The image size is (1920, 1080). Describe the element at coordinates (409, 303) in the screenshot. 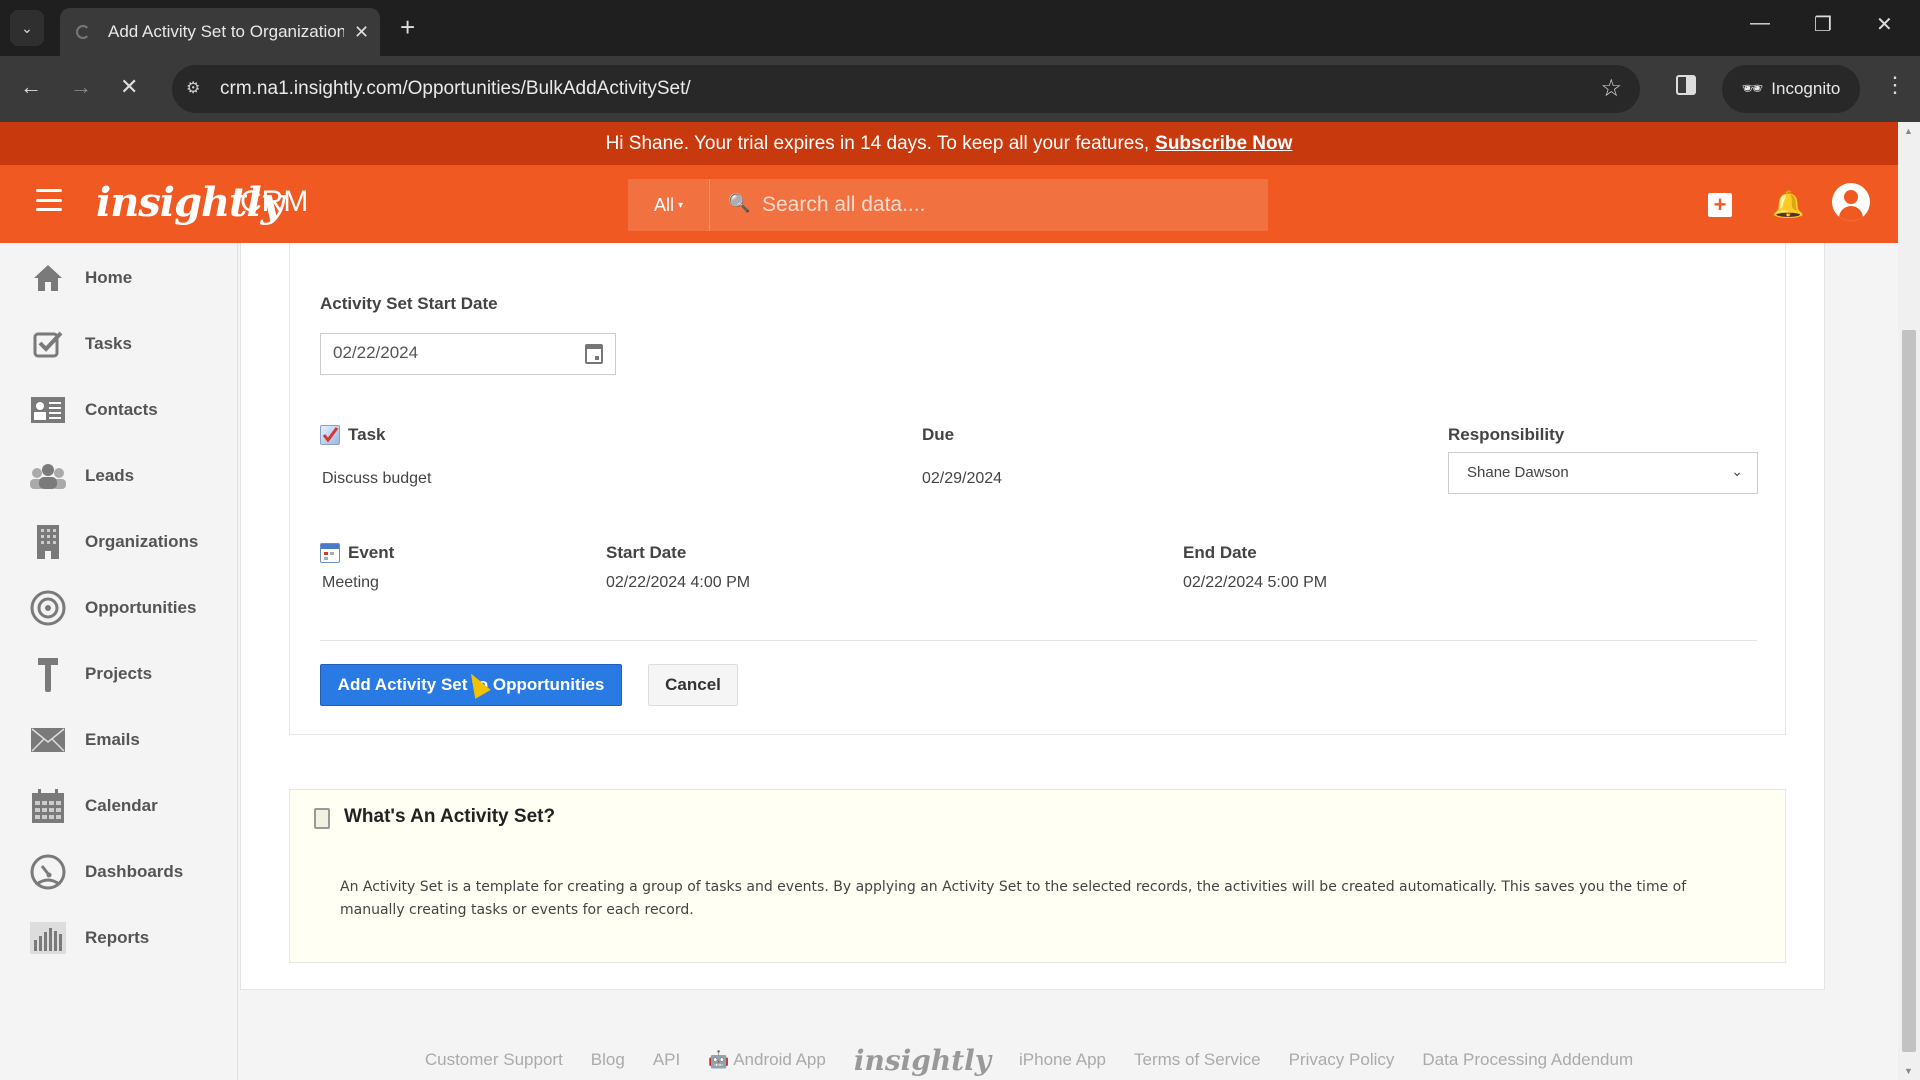

I see `start-date-label: Activity Set Start Date` at that location.